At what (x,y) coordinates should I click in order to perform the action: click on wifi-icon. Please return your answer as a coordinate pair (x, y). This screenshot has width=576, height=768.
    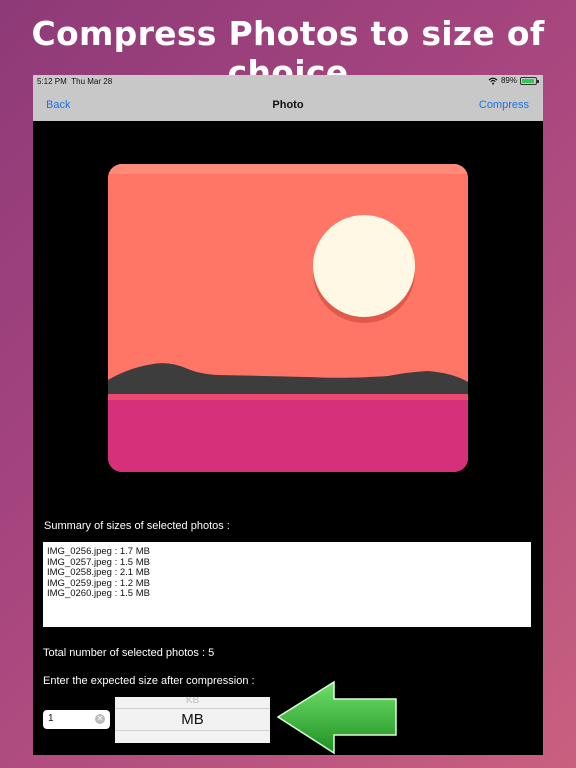
    Looking at the image, I should click on (493, 81).